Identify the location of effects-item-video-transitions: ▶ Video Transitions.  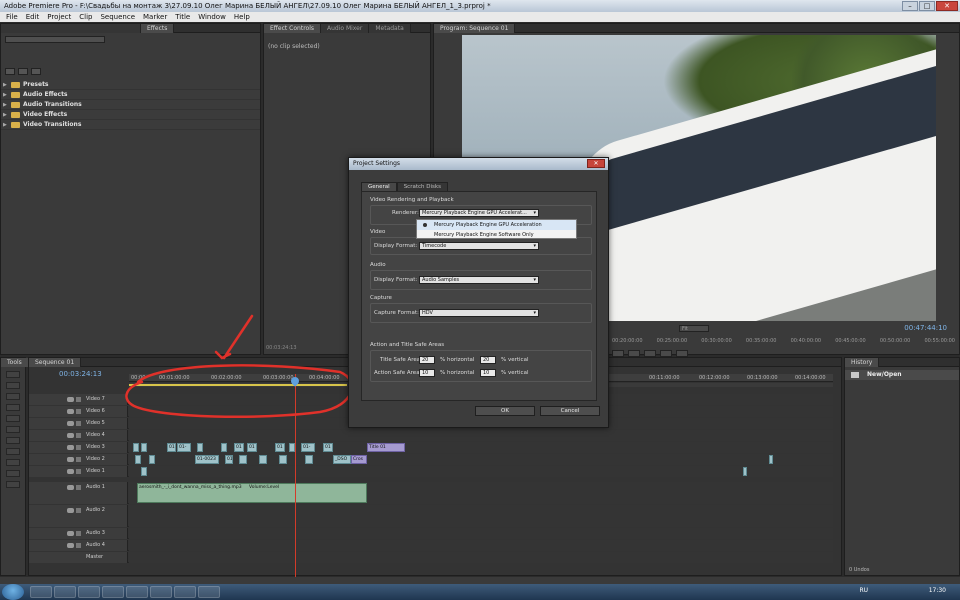
(130, 125).